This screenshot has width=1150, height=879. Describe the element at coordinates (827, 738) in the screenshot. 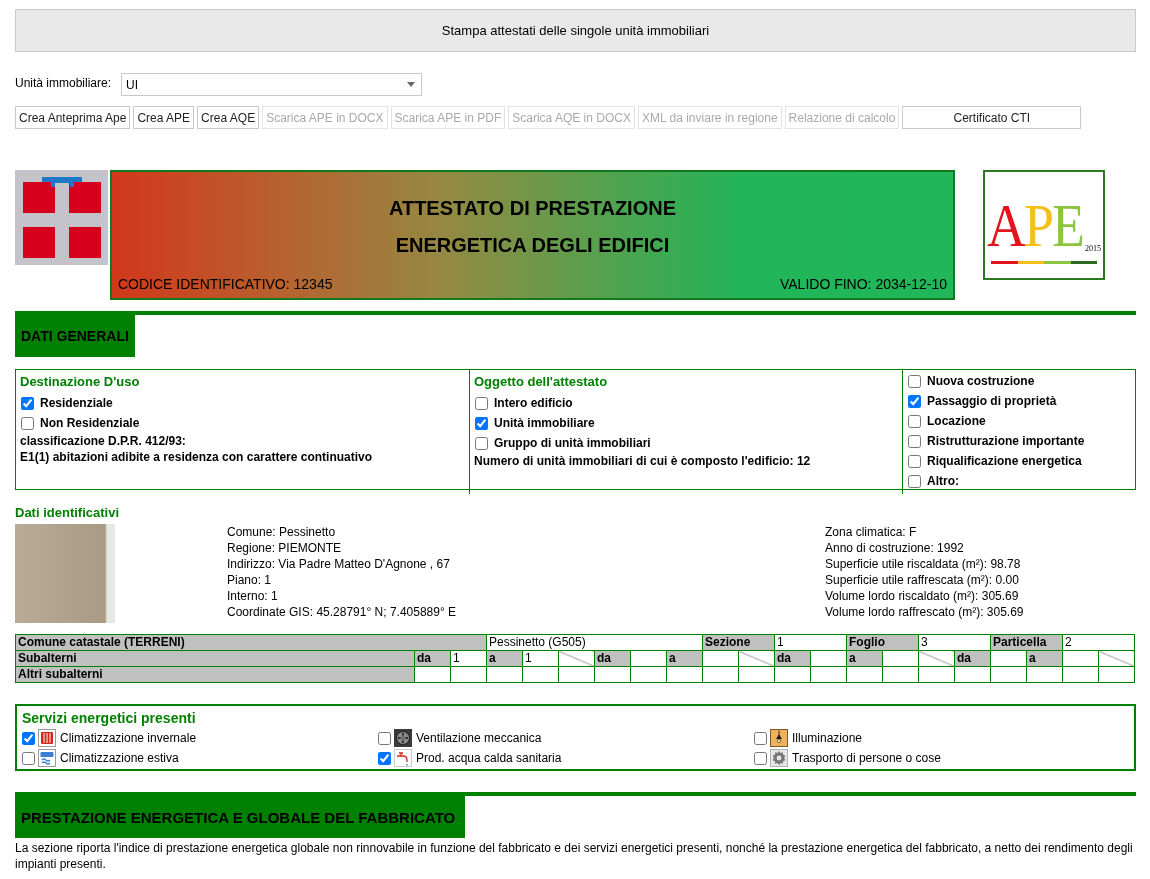

I see `checkbox-label: Illuminazione` at that location.